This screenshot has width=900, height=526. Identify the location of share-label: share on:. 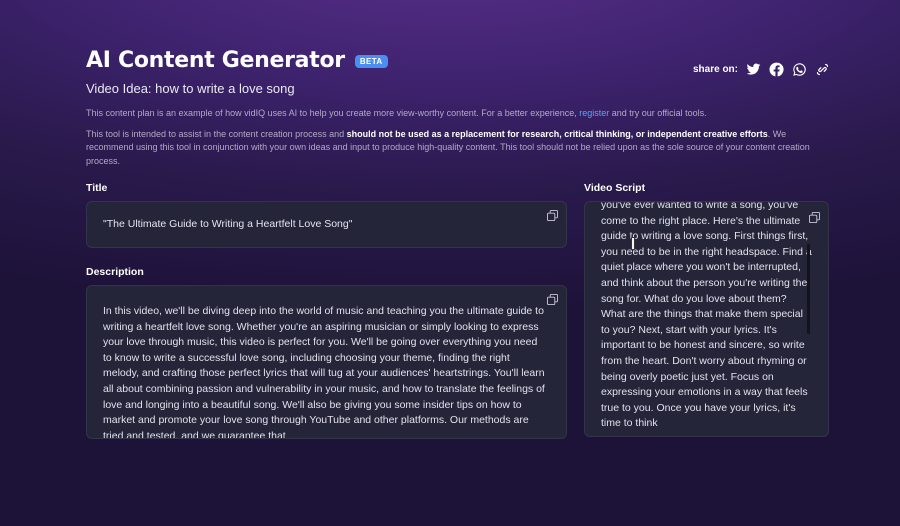
(715, 69).